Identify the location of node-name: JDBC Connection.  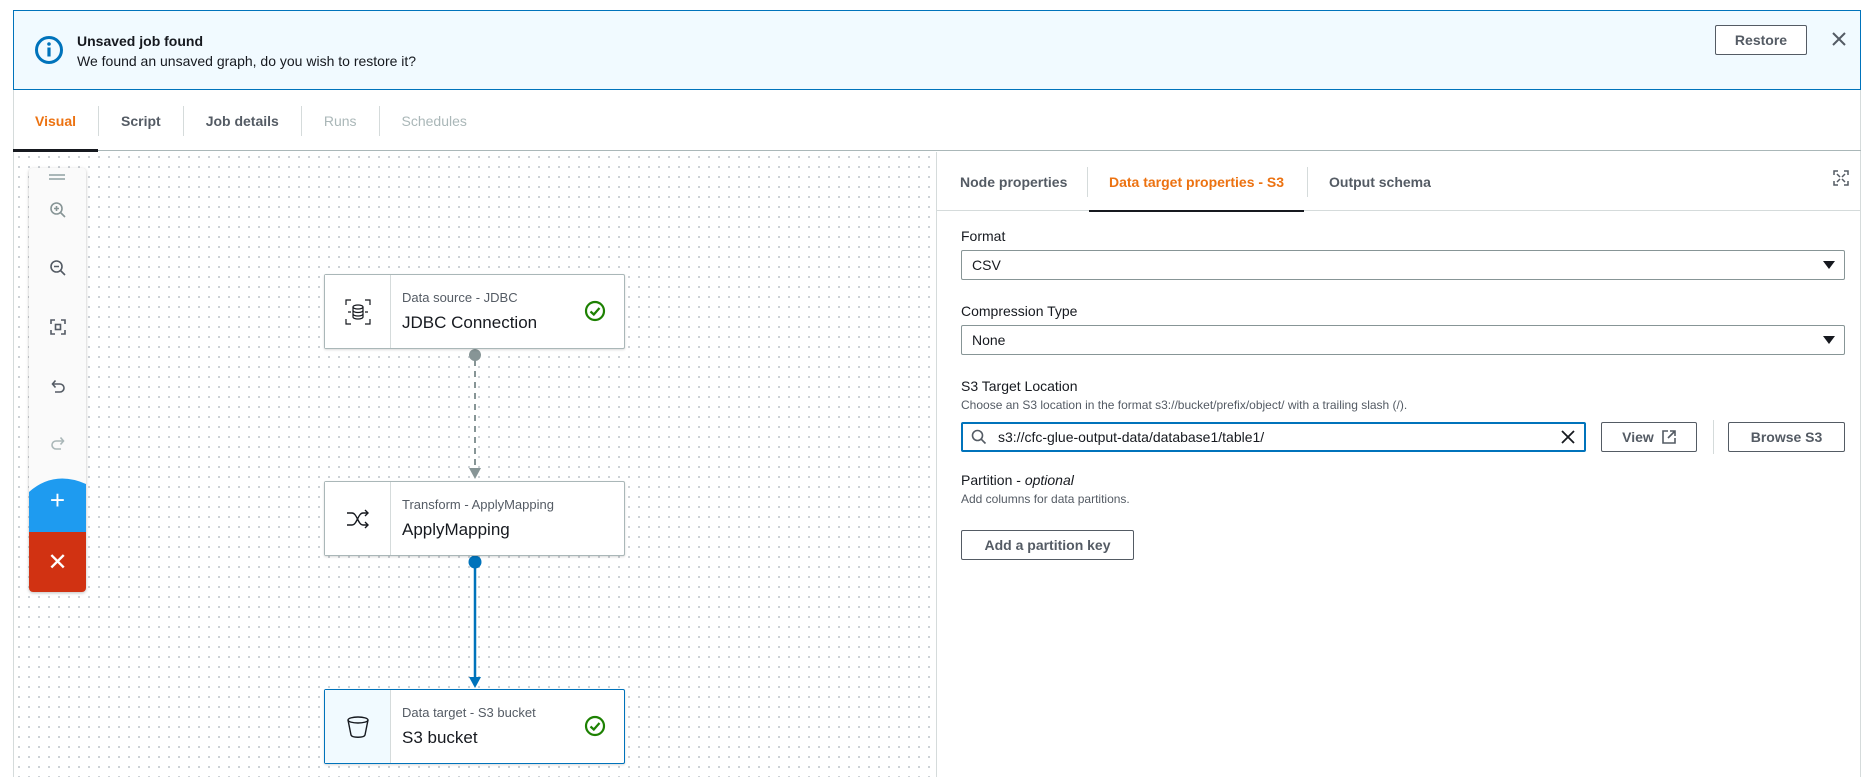
(470, 322).